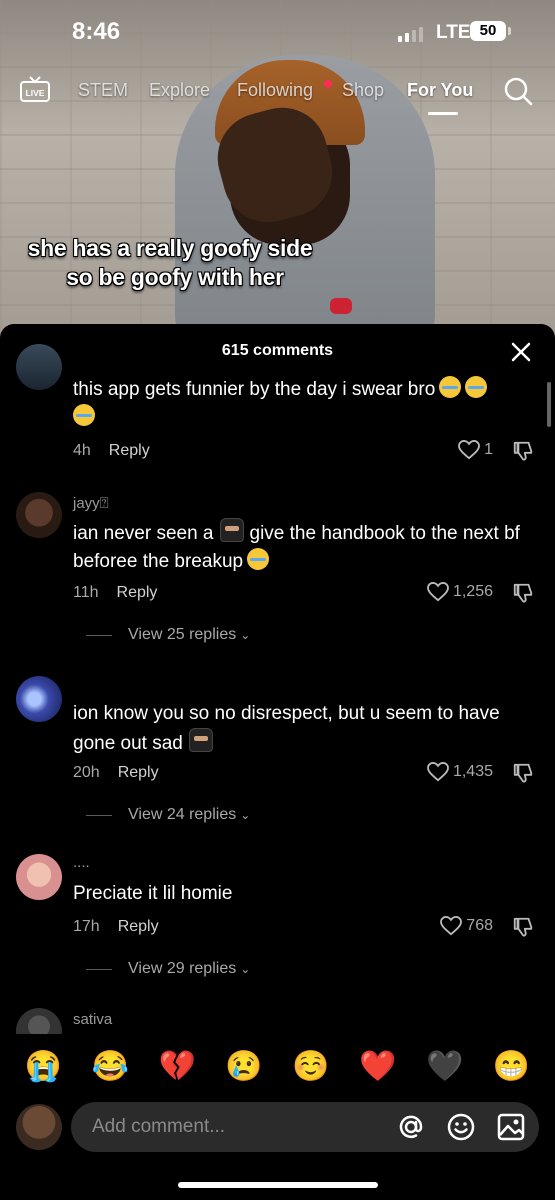 Image resolution: width=555 pixels, height=1200 pixels. Describe the element at coordinates (472, 771) in the screenshot. I see `like-count: 1,435` at that location.